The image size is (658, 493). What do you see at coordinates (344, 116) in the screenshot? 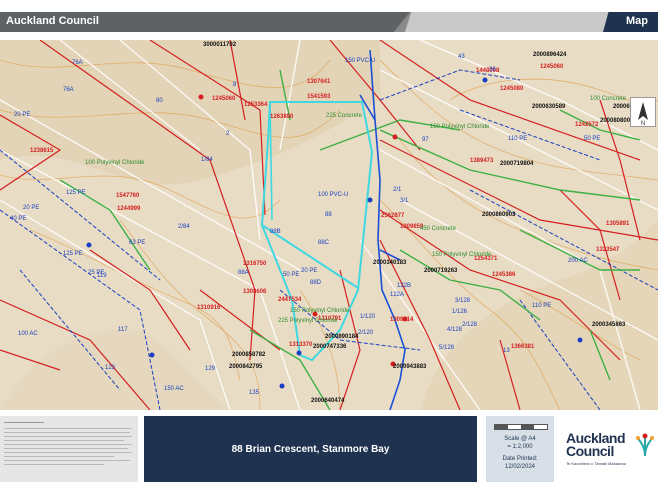
I see `stormwater-pipe-label: 225 Concrete` at bounding box center [344, 116].